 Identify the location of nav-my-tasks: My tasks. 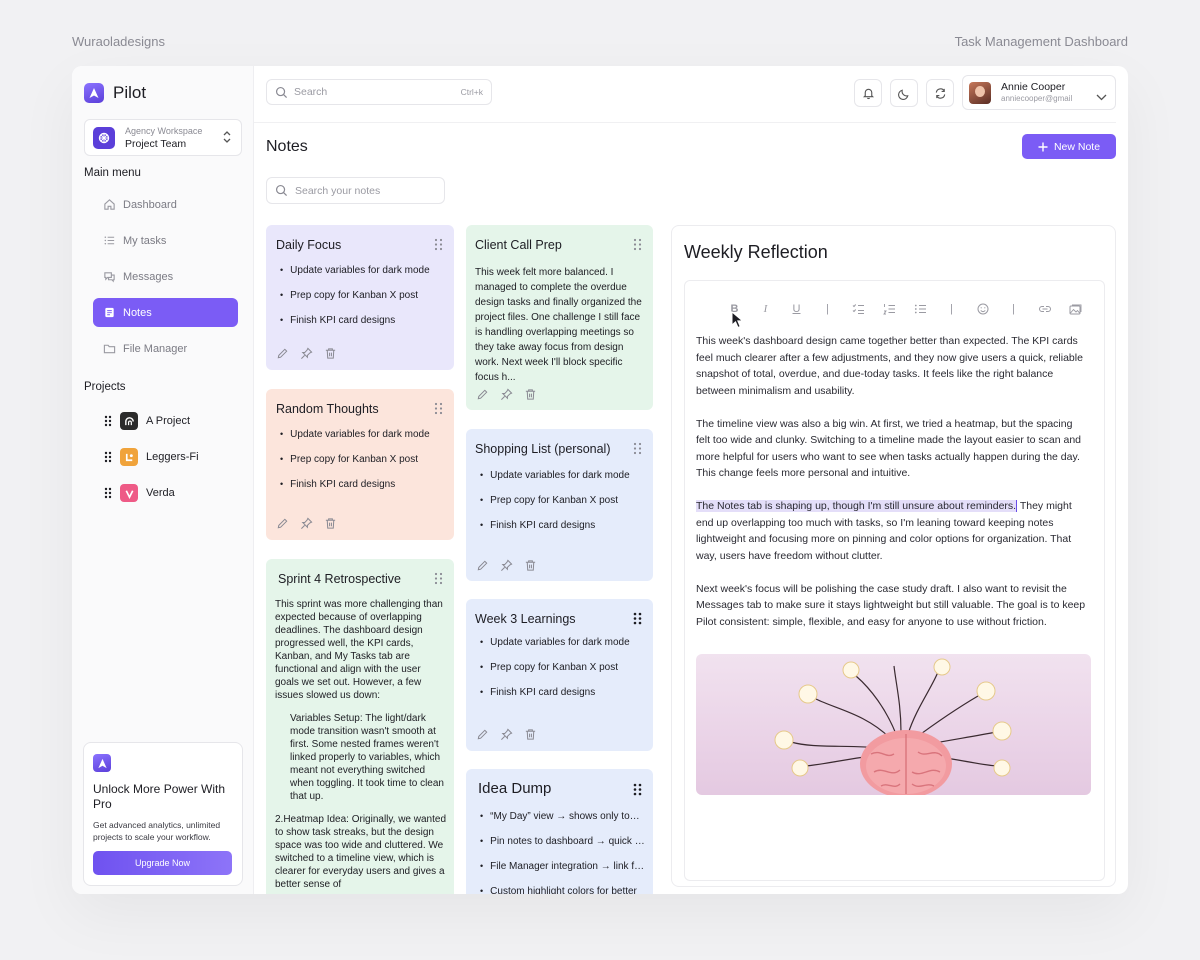
(165, 240).